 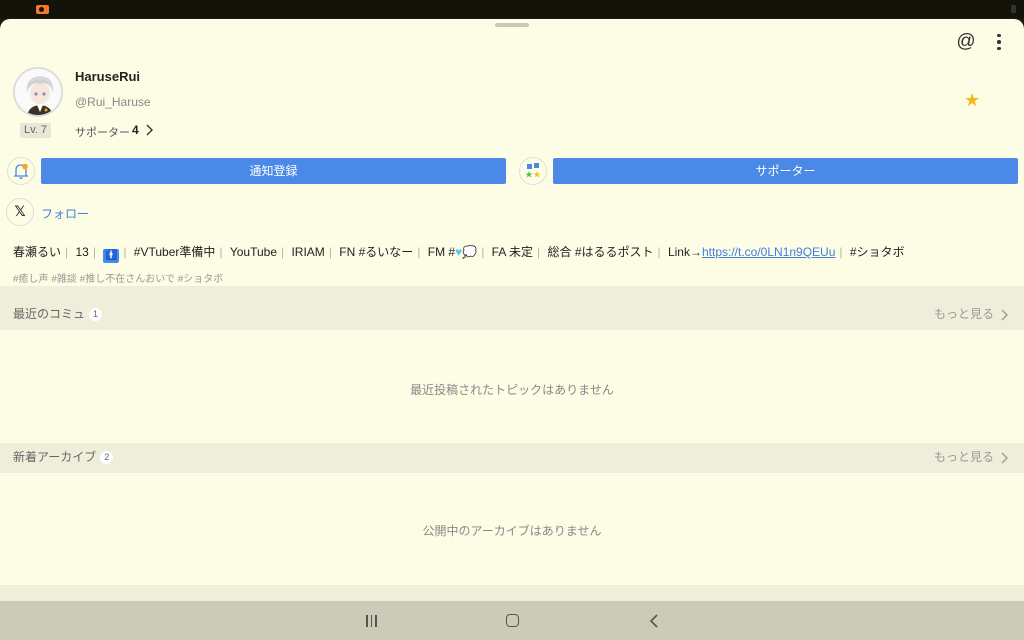 I want to click on bell-button, so click(x=21, y=171).